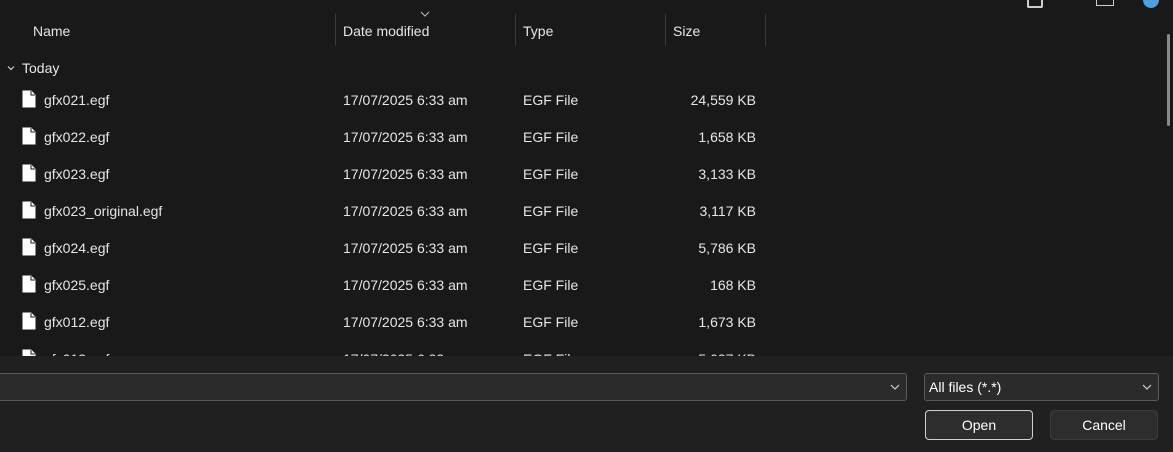  What do you see at coordinates (1151, 4) in the screenshot?
I see `help-icon` at bounding box center [1151, 4].